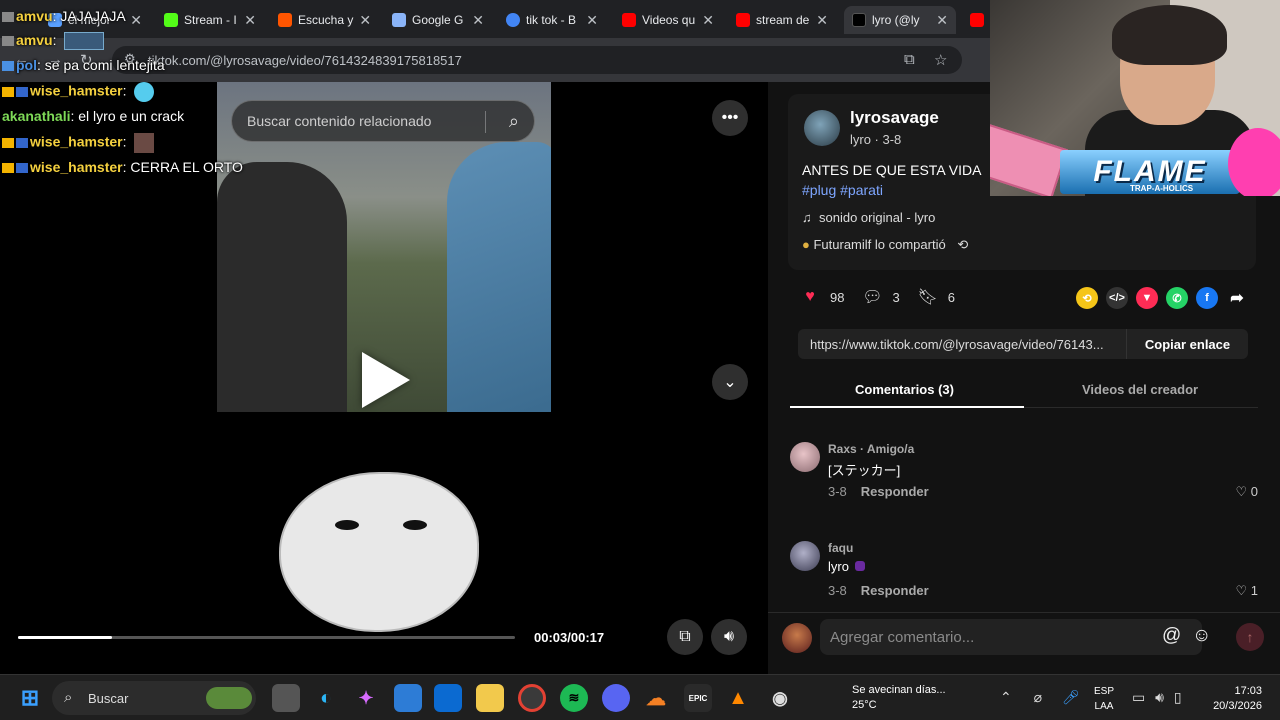 The height and width of the screenshot is (720, 1280). What do you see at coordinates (1187, 344) in the screenshot?
I see `copy-link-button: Copiar enlace` at bounding box center [1187, 344].